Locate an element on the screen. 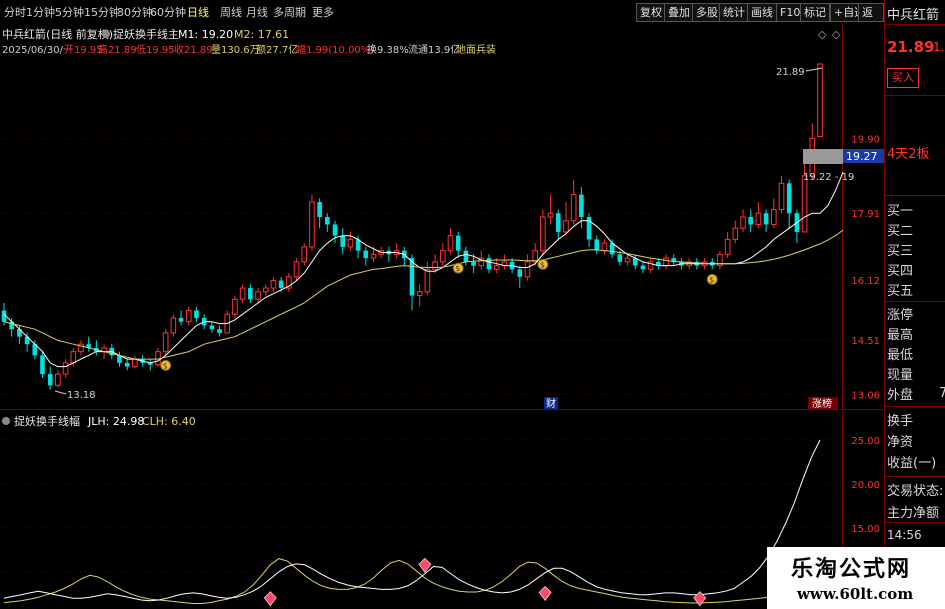 This screenshot has height=609, width=945. indicator-clh: CLH: 6.40 is located at coordinates (169, 421).